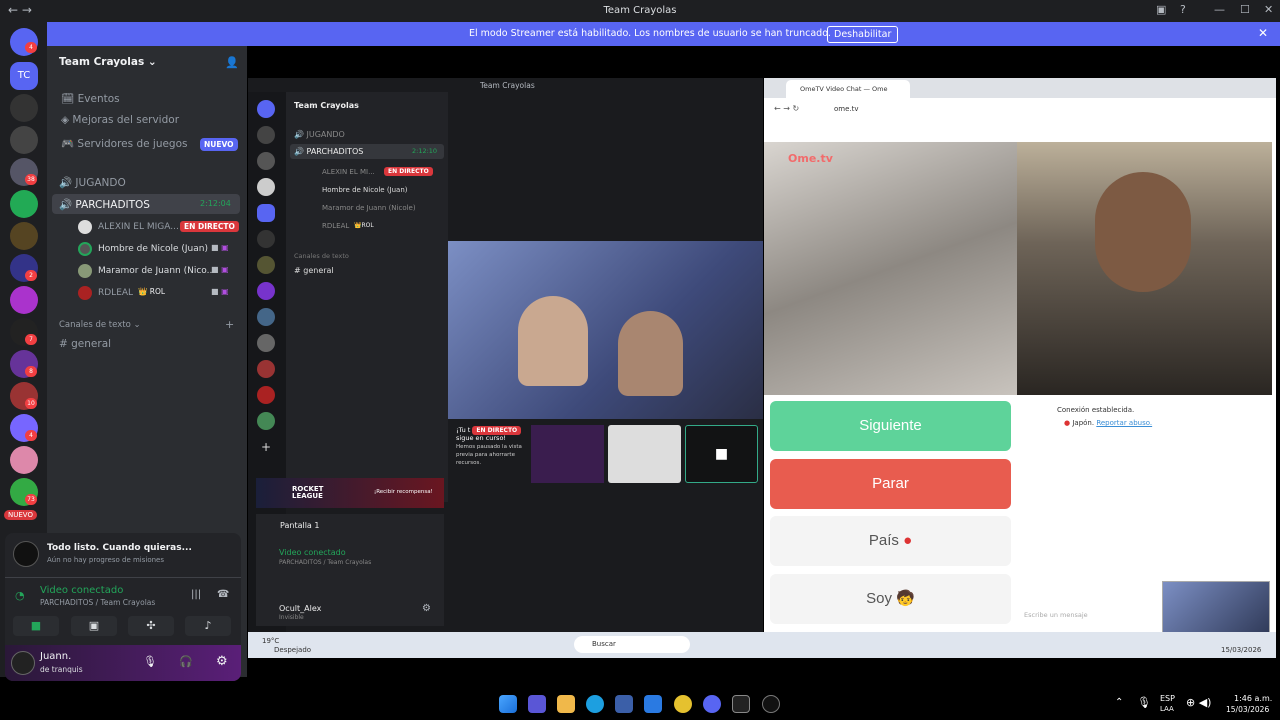  What do you see at coordinates (890, 541) in the screenshot?
I see `country-button: País ●` at bounding box center [890, 541].